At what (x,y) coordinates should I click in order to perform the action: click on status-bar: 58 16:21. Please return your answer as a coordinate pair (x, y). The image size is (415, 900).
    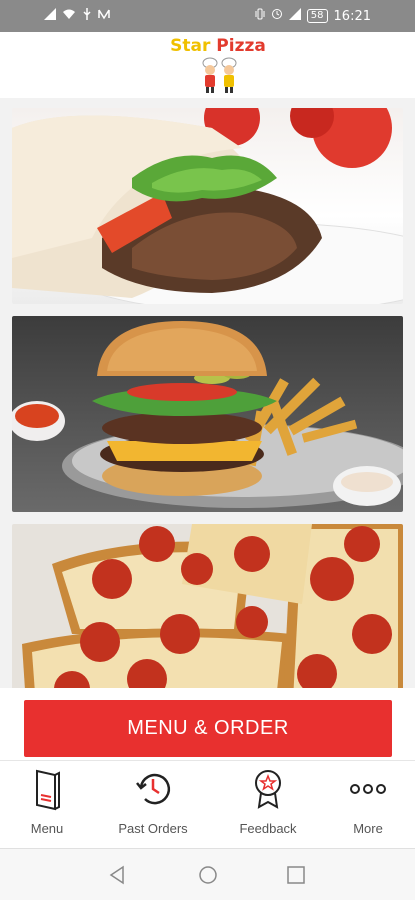
    Looking at the image, I should click on (207, 16).